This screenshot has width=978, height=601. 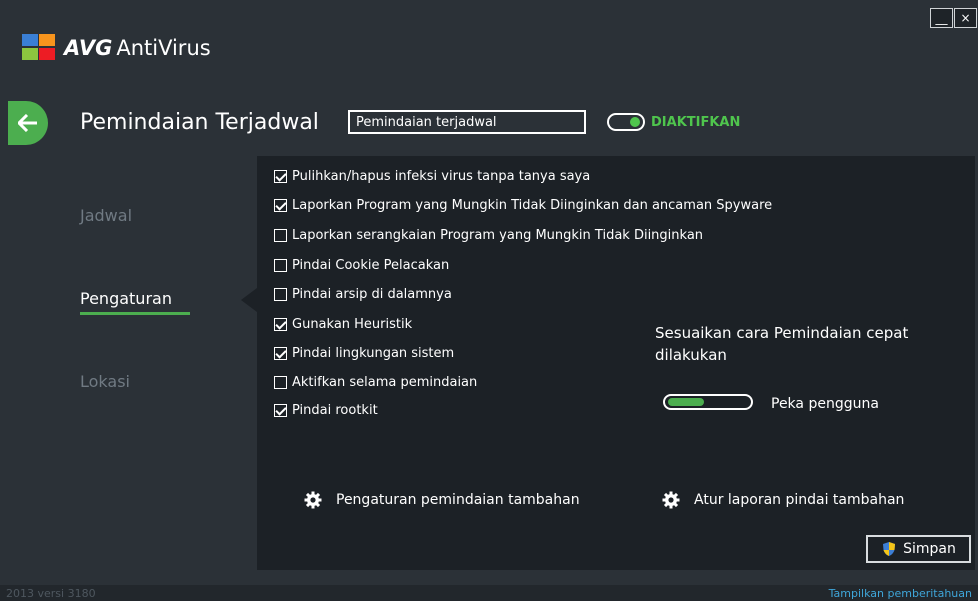 I want to click on sensitivity-label: Peka pengguna, so click(x=825, y=404).